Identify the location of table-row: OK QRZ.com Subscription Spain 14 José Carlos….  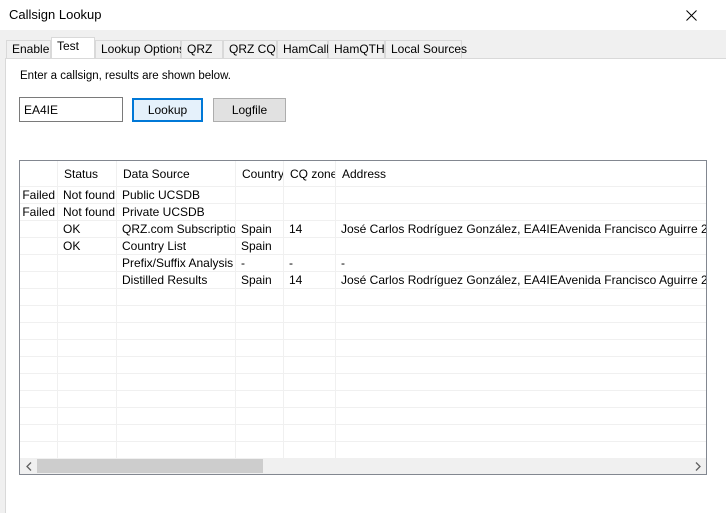
(363, 229).